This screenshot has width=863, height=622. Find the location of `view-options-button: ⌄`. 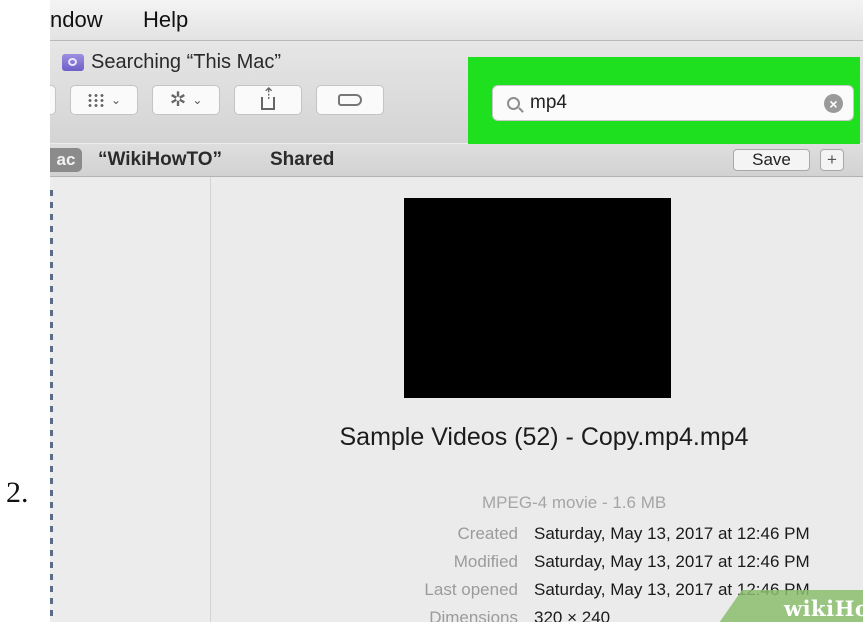

view-options-button: ⌄ is located at coordinates (104, 100).